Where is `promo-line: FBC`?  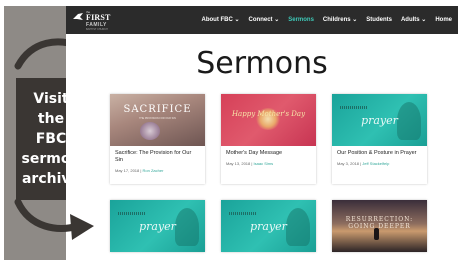
promo-line: FBC is located at coordinates (51, 139).